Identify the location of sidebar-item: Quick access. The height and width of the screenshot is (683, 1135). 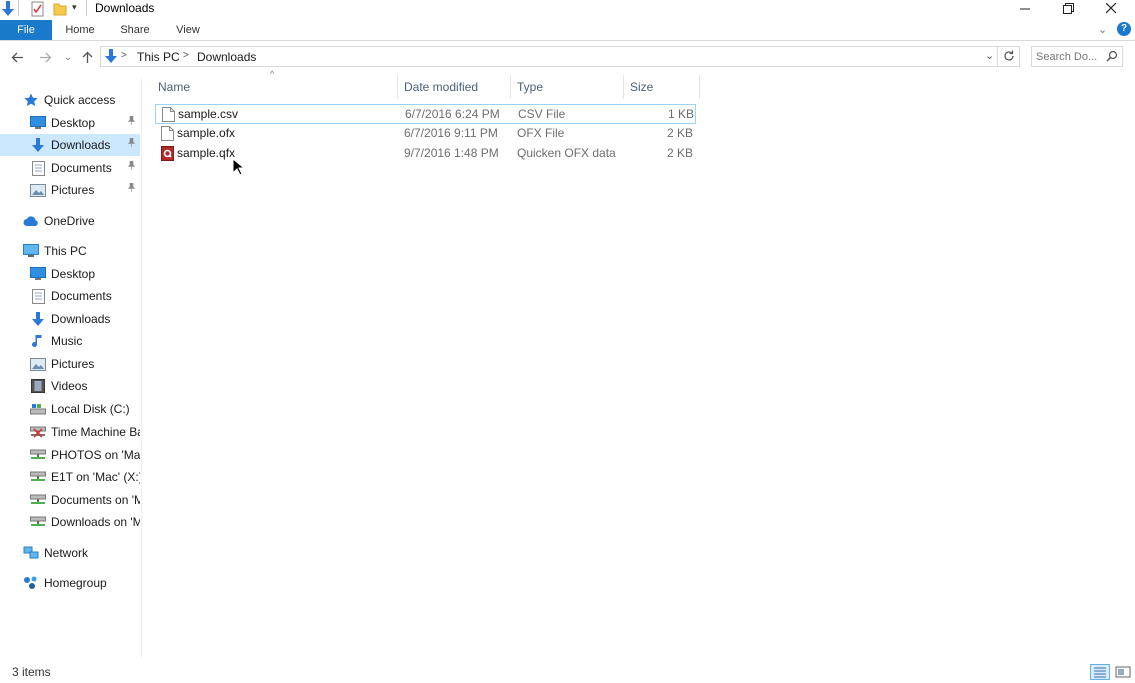
(70, 100).